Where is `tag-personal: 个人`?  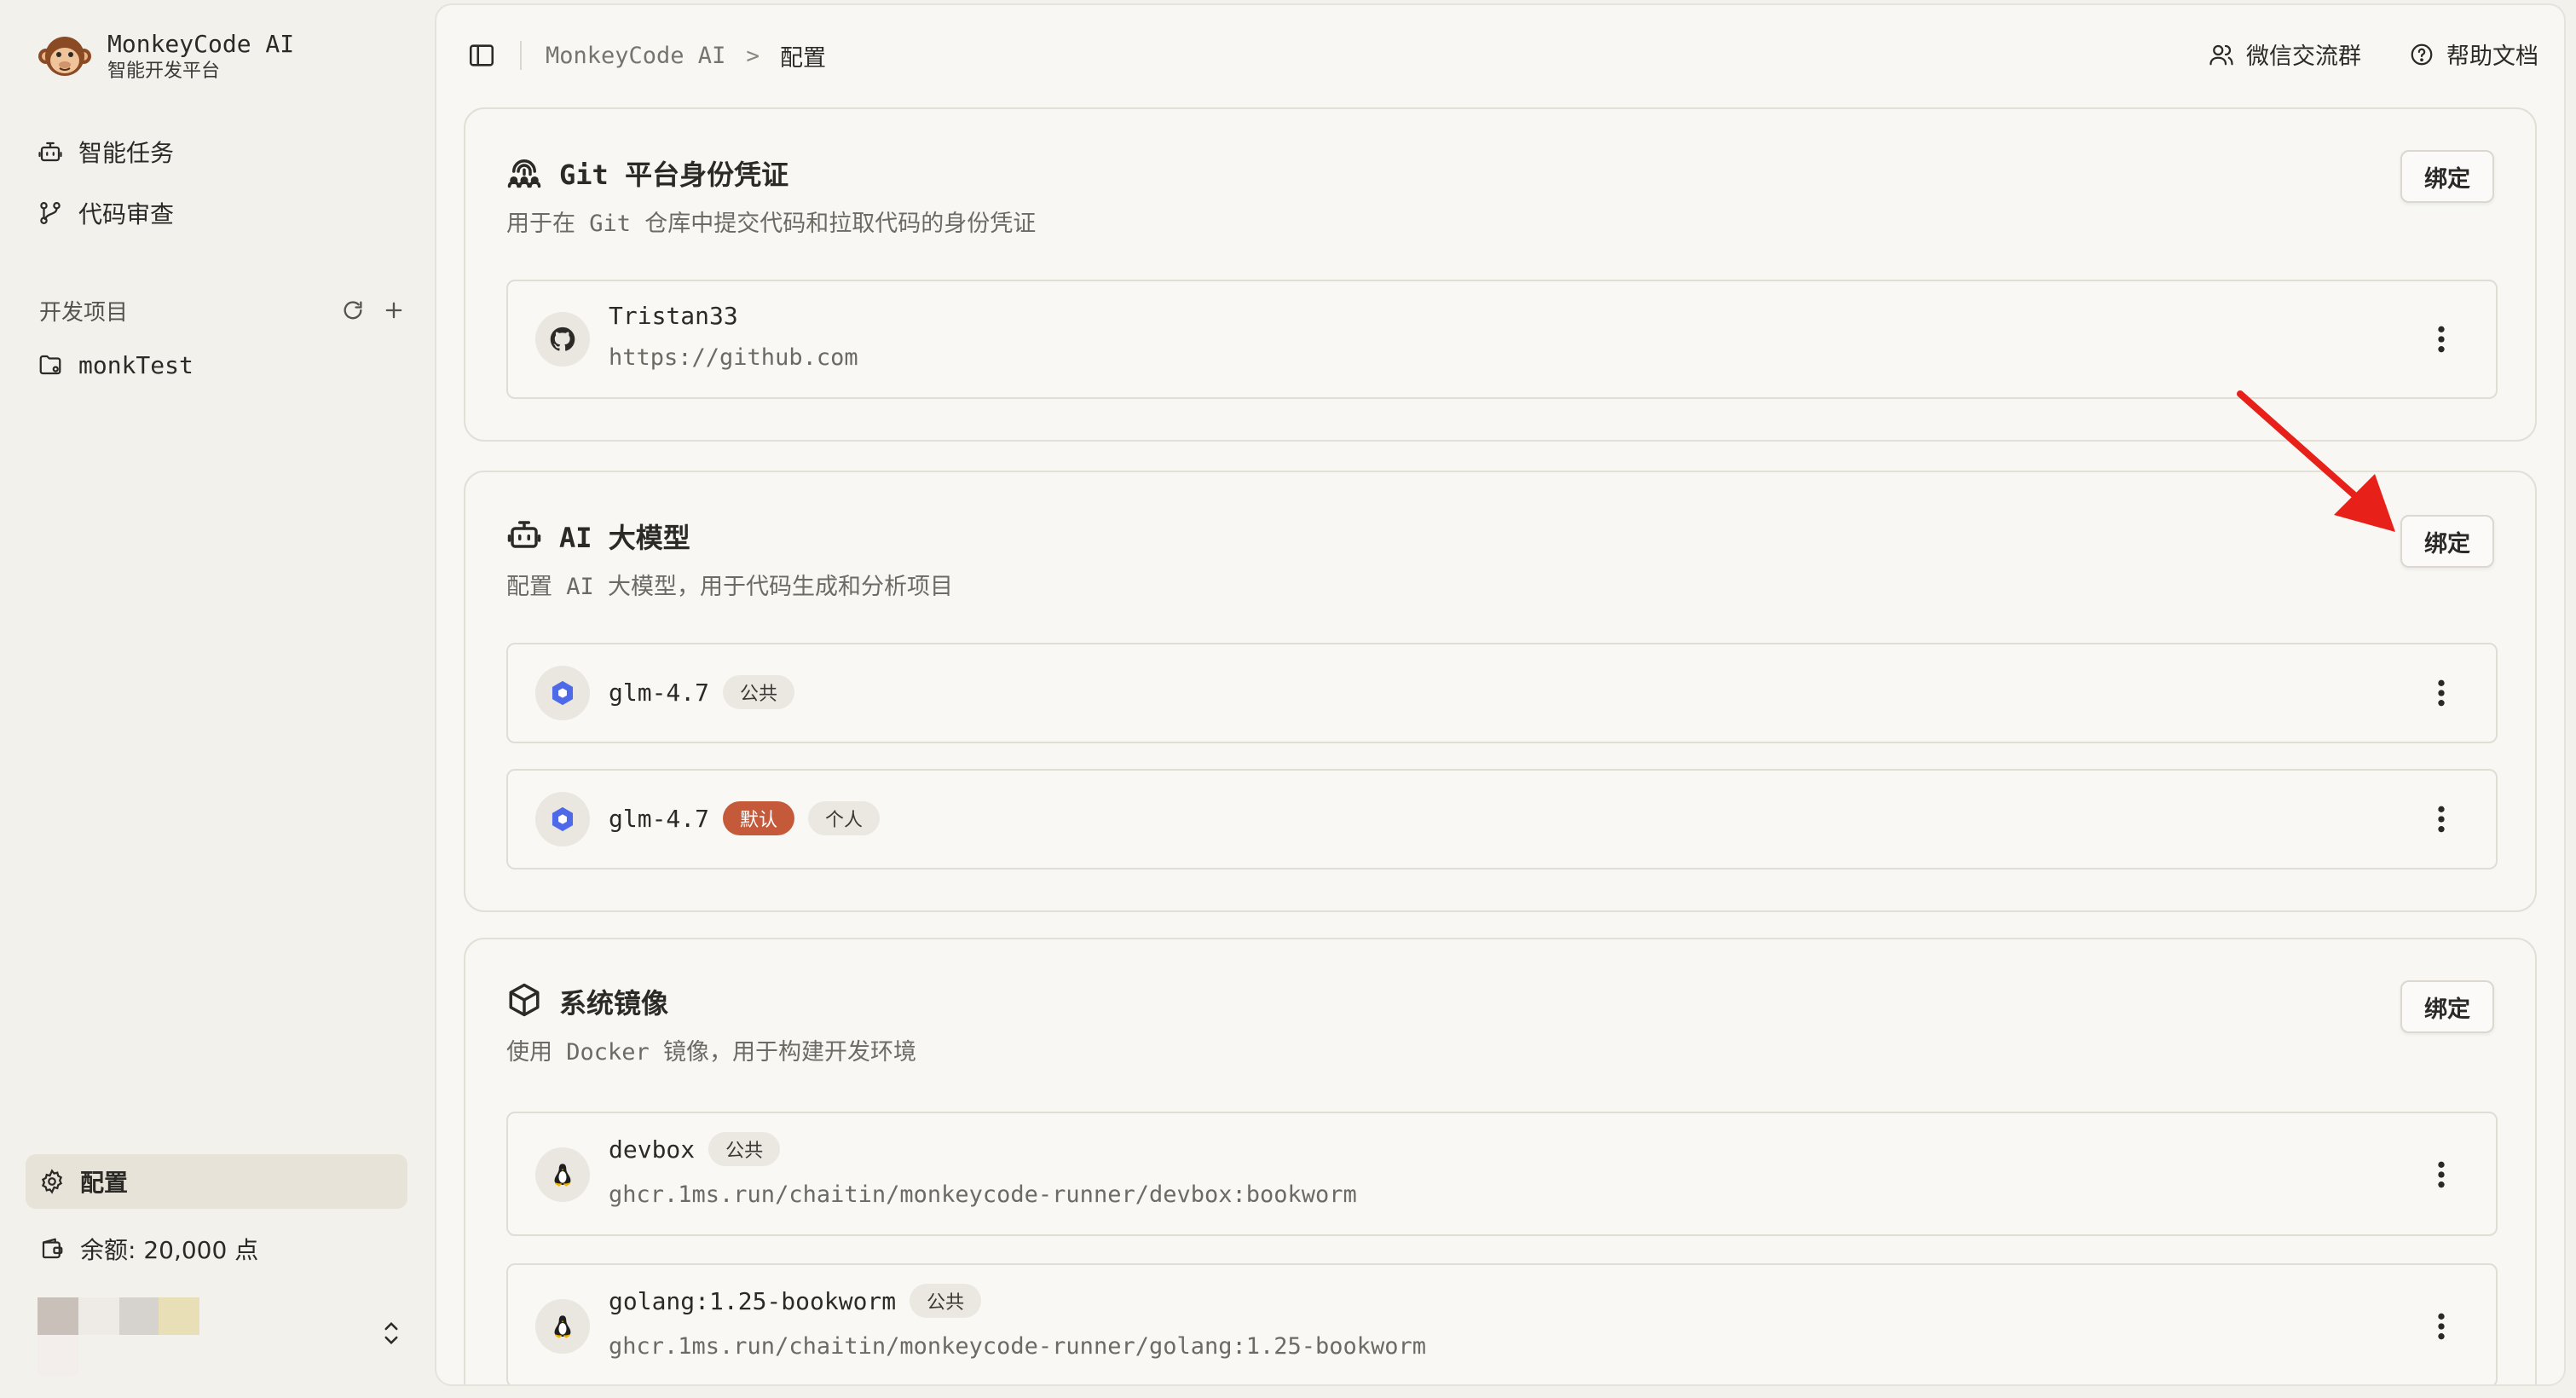 tag-personal: 个人 is located at coordinates (844, 818).